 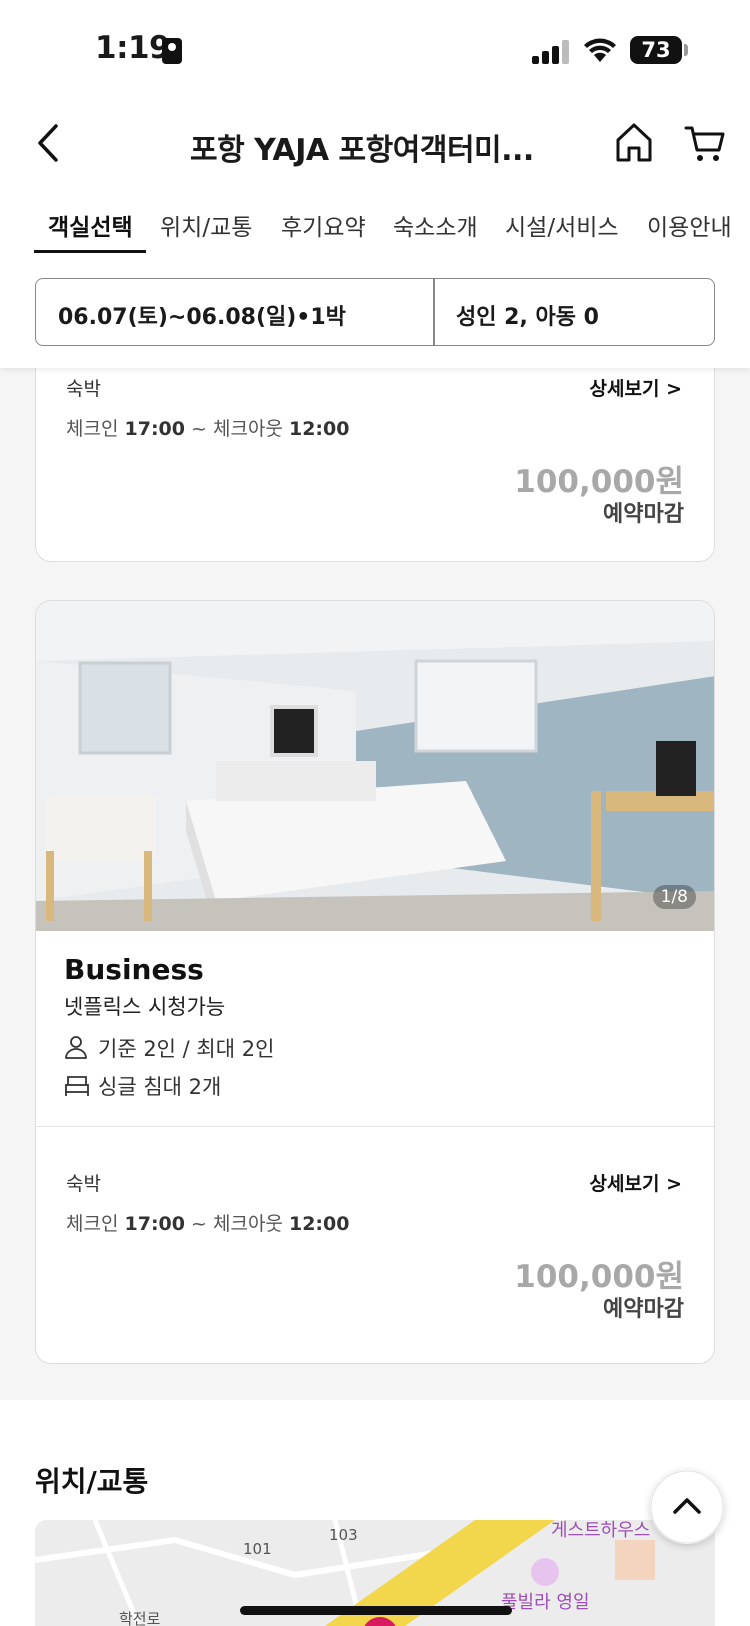 What do you see at coordinates (687, 1507) in the screenshot?
I see `scroll-to-top-button` at bounding box center [687, 1507].